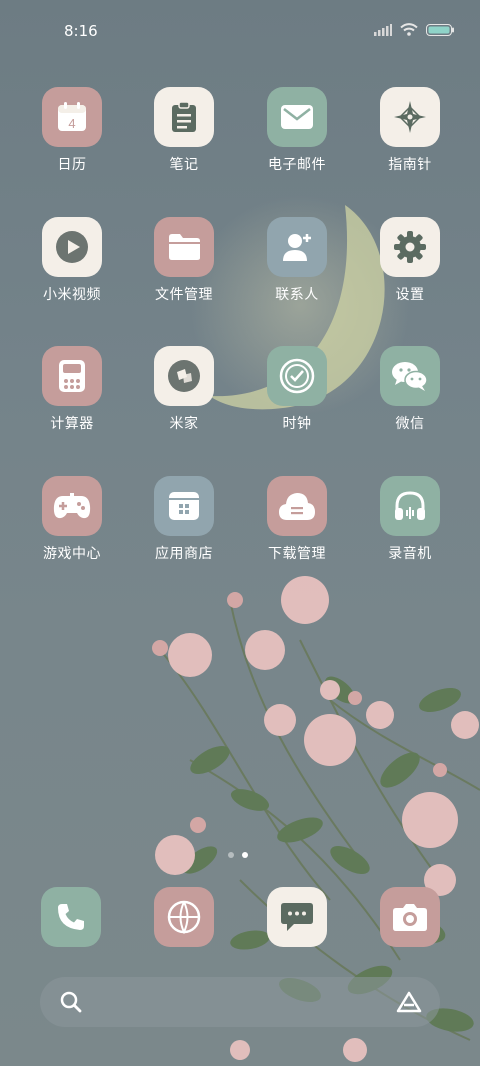  What do you see at coordinates (297, 376) in the screenshot?
I see `clock-icon` at bounding box center [297, 376].